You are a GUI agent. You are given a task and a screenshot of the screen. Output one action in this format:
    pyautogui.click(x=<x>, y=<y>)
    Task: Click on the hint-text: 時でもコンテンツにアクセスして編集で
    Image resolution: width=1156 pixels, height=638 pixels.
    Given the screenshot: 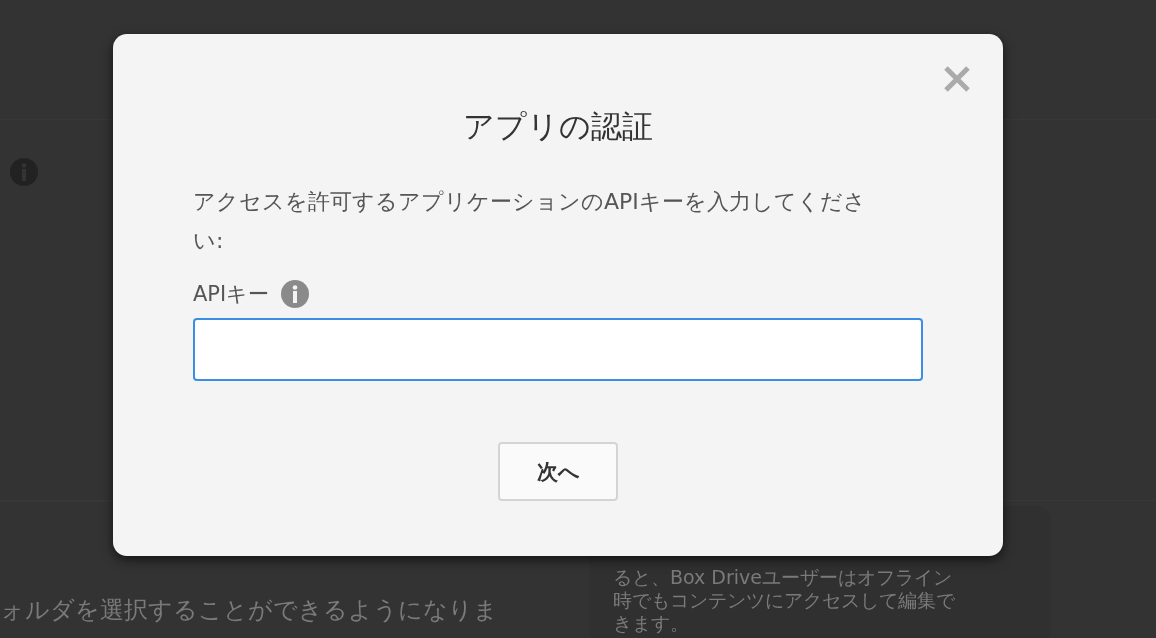 What is the action you would take?
    pyautogui.click(x=784, y=600)
    